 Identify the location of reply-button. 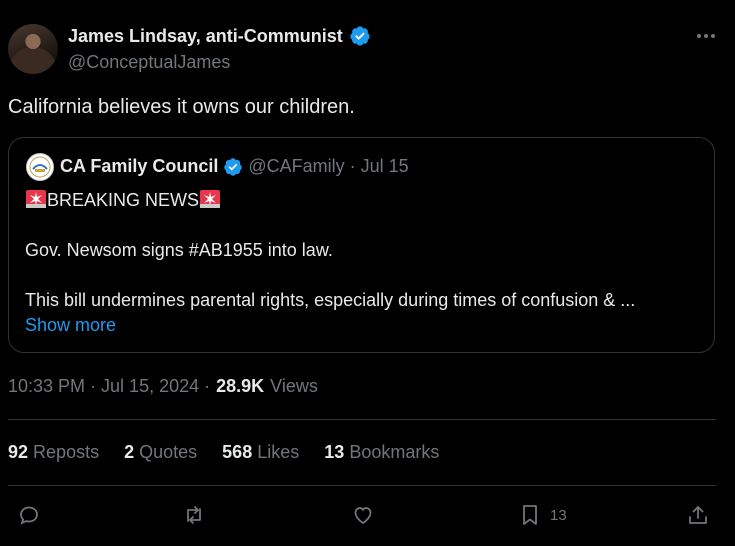
(29, 515).